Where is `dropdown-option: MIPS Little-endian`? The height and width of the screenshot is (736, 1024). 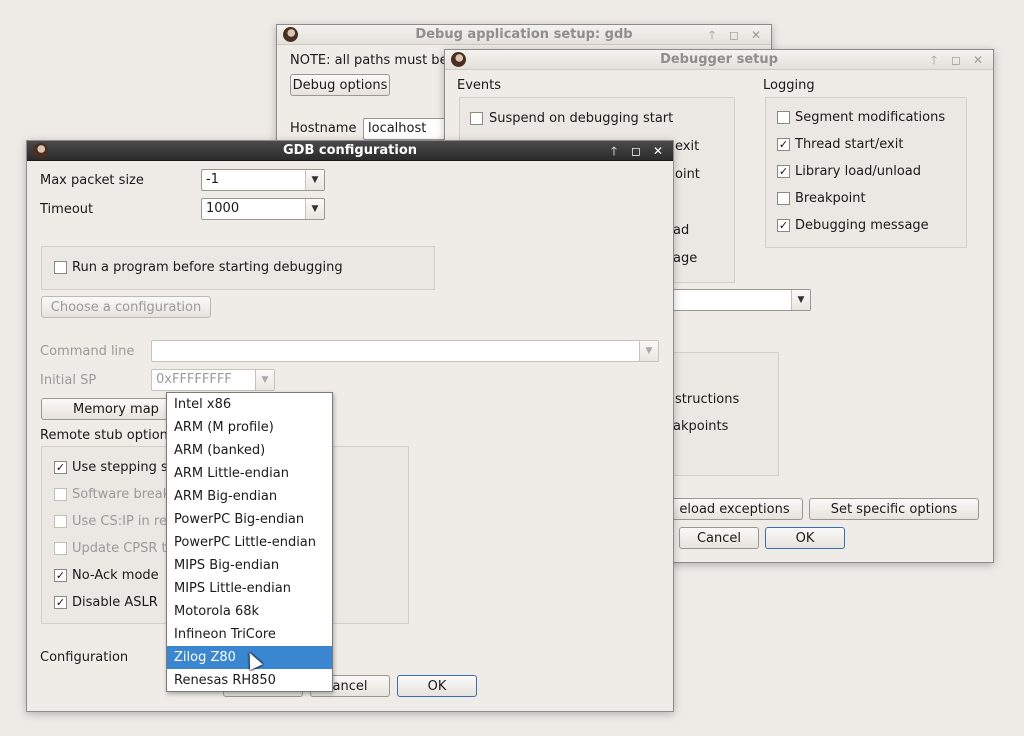 dropdown-option: MIPS Little-endian is located at coordinates (249, 588).